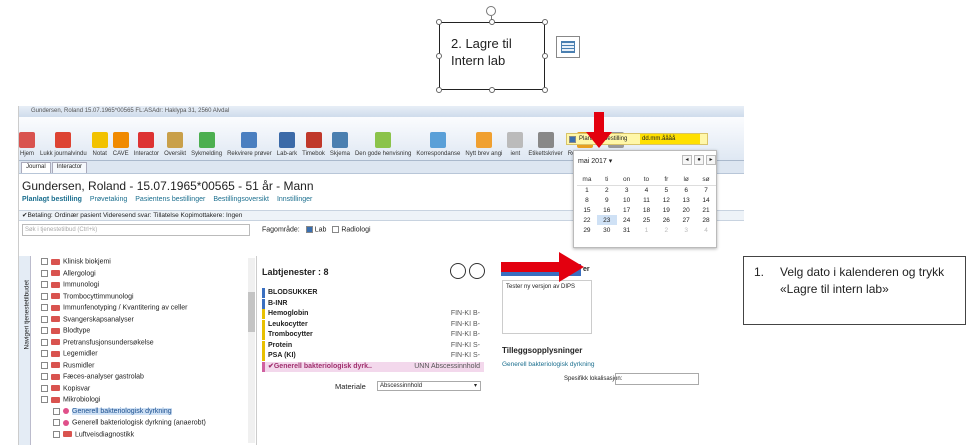 The width and height of the screenshot is (970, 445). Describe the element at coordinates (568, 47) in the screenshot. I see `layout-options-icon` at that location.